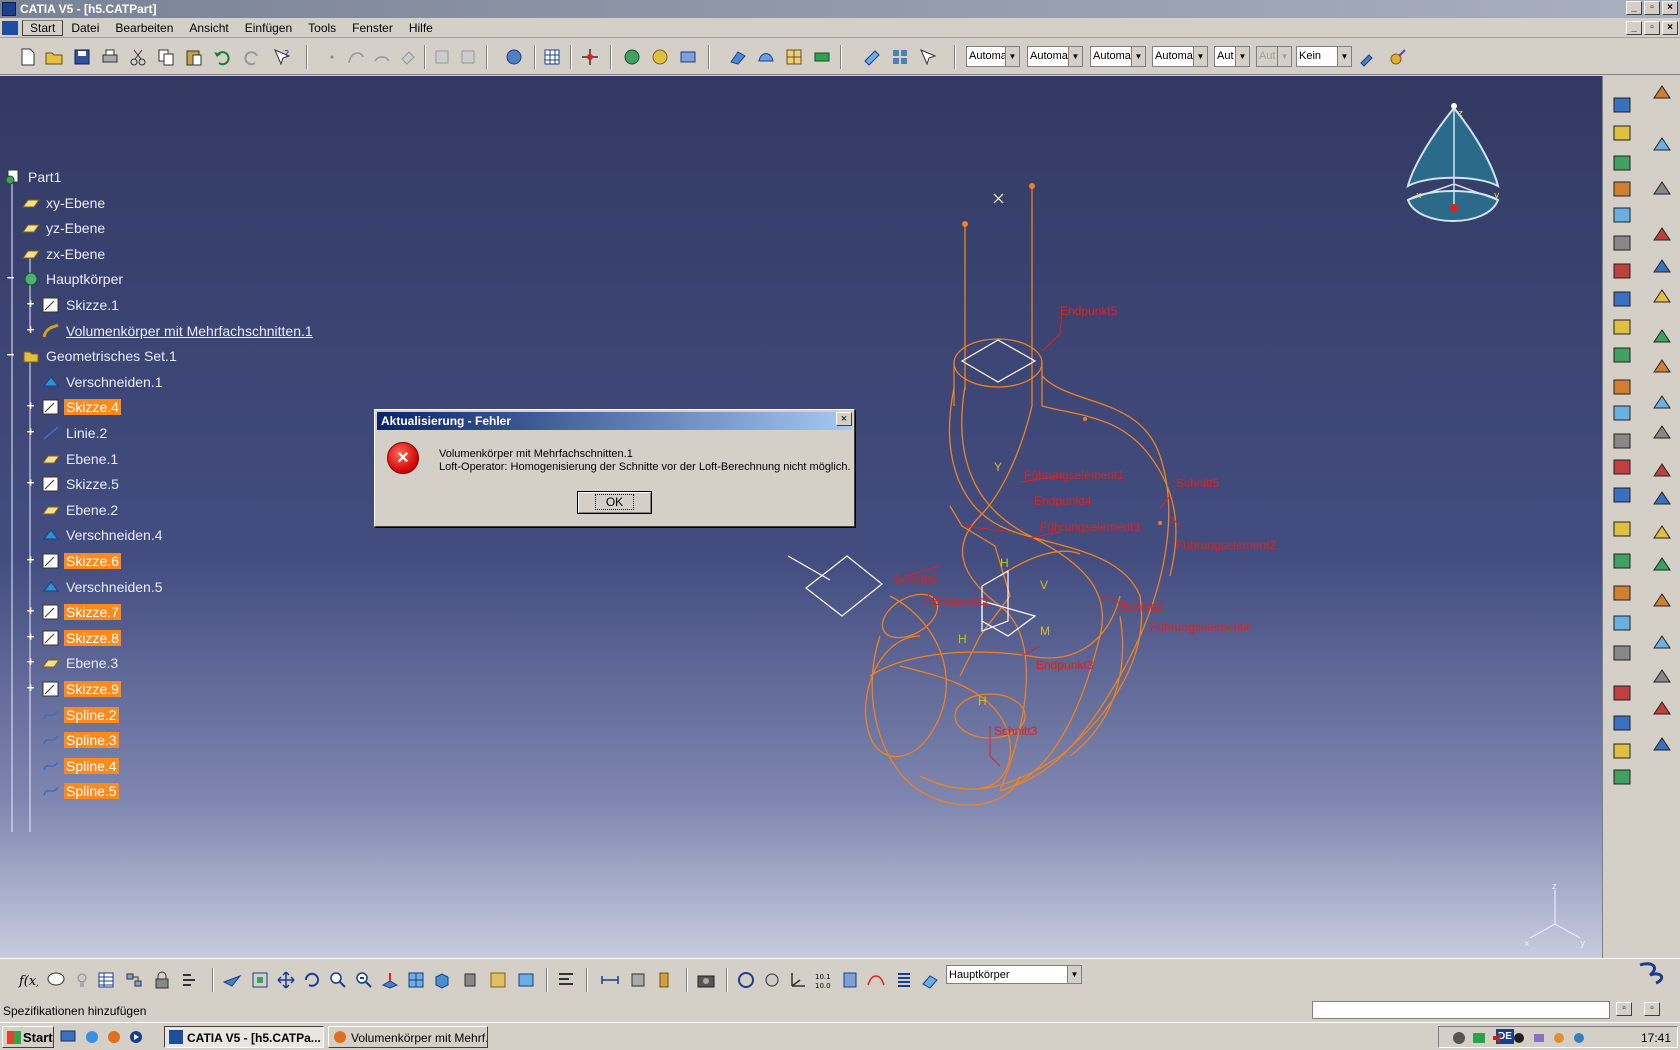 This screenshot has width=1680, height=1050. What do you see at coordinates (103, 382) in the screenshot?
I see `tree-item: Verschneiden.1` at bounding box center [103, 382].